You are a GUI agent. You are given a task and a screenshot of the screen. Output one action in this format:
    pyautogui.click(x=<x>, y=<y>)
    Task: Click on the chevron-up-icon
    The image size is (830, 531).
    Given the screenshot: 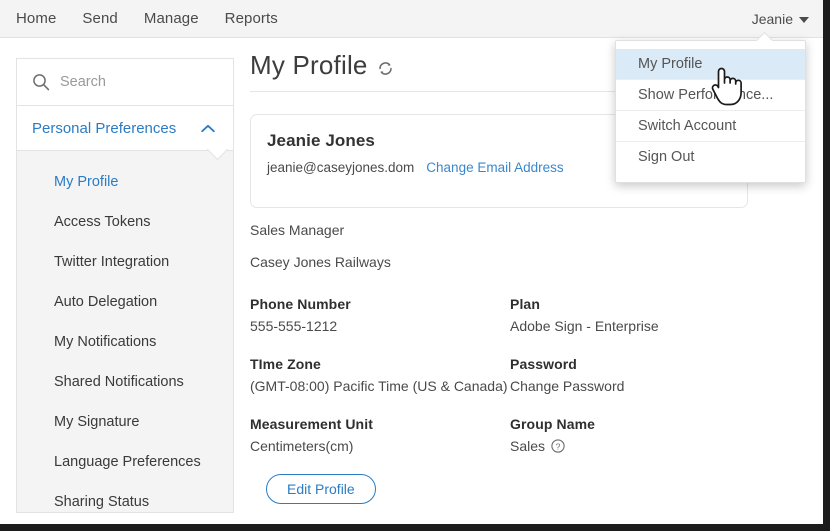 What is the action you would take?
    pyautogui.click(x=208, y=128)
    